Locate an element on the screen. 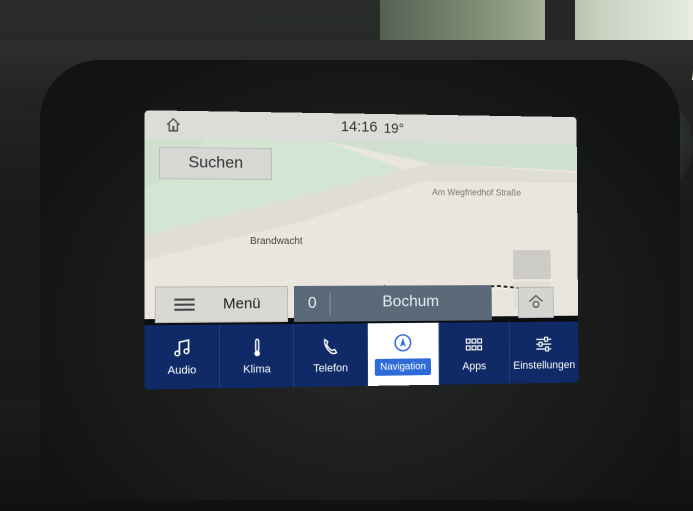 The image size is (693, 511). nav-item-navigation: Navigation is located at coordinates (403, 354).